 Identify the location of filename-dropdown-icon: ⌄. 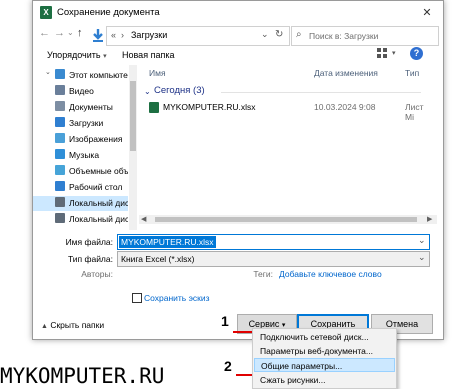
(422, 240).